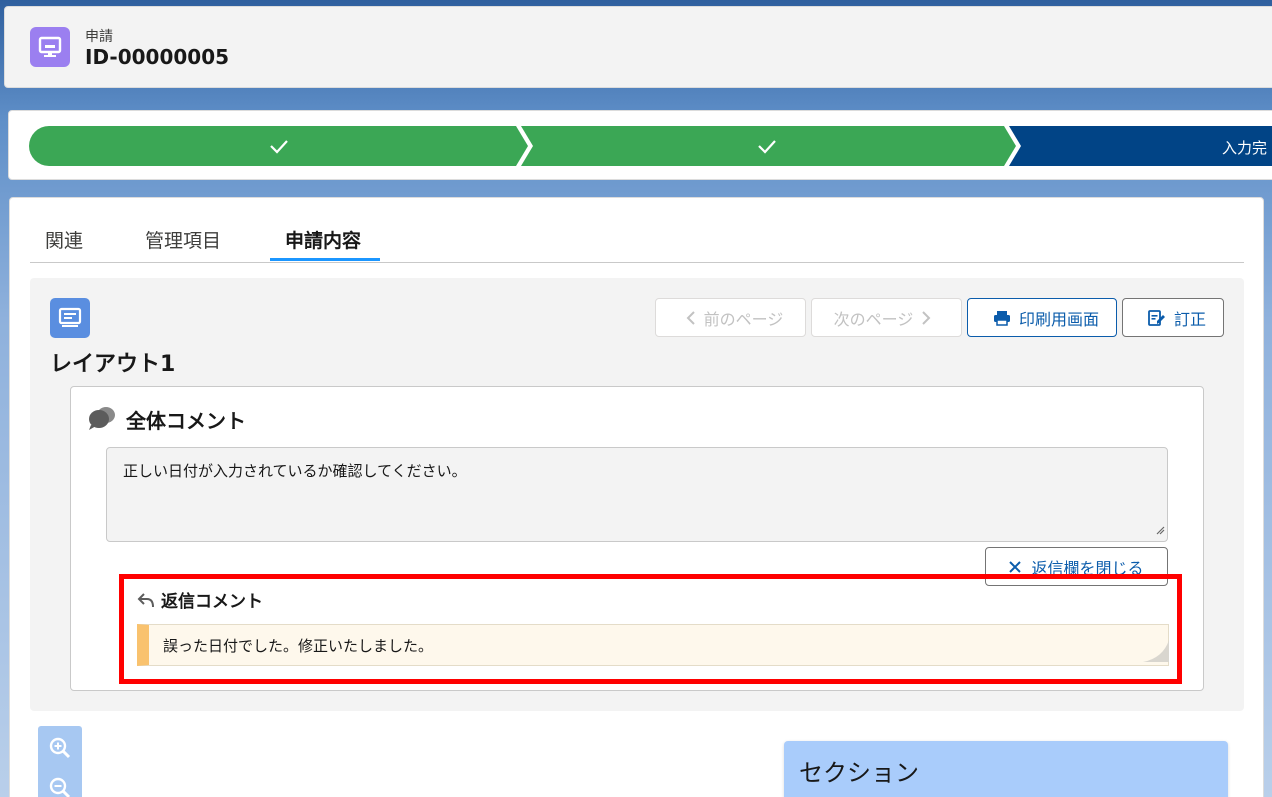 The image size is (1272, 797). I want to click on print-view-label: 印刷用画面, so click(1058, 319).